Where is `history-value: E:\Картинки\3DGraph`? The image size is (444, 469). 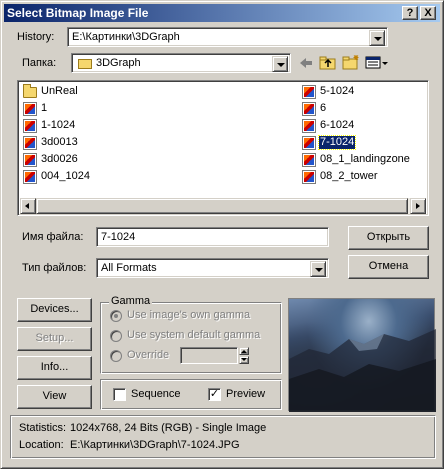
history-value: E:\Картинки\3DGraph is located at coordinates (126, 37).